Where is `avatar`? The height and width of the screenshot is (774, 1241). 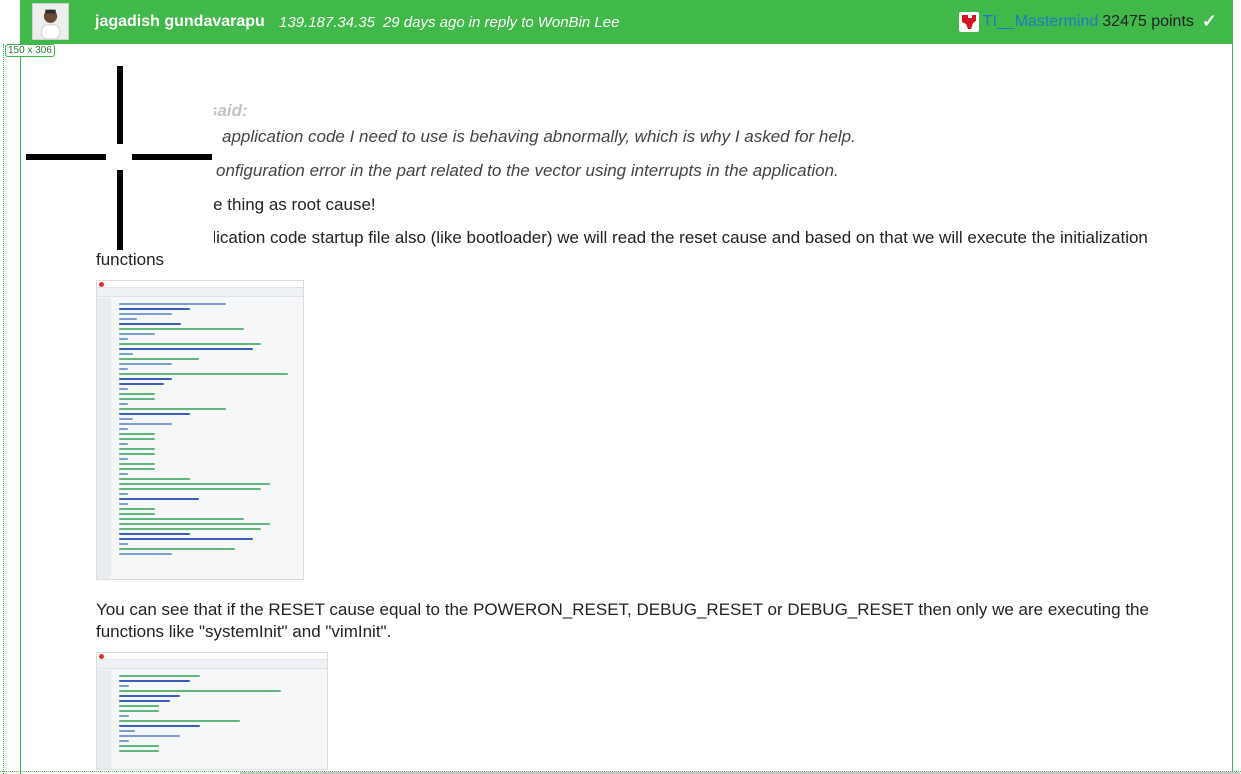 avatar is located at coordinates (50, 21).